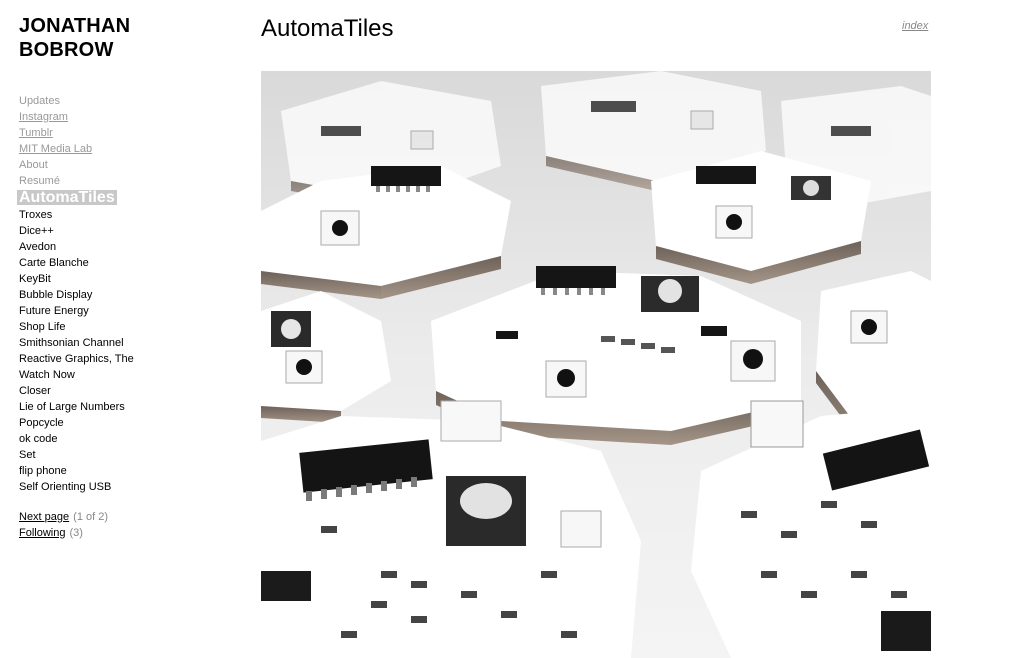 The width and height of the screenshot is (1012, 658). Describe the element at coordinates (99, 215) in the screenshot. I see `nav-project-item: Troxes` at that location.